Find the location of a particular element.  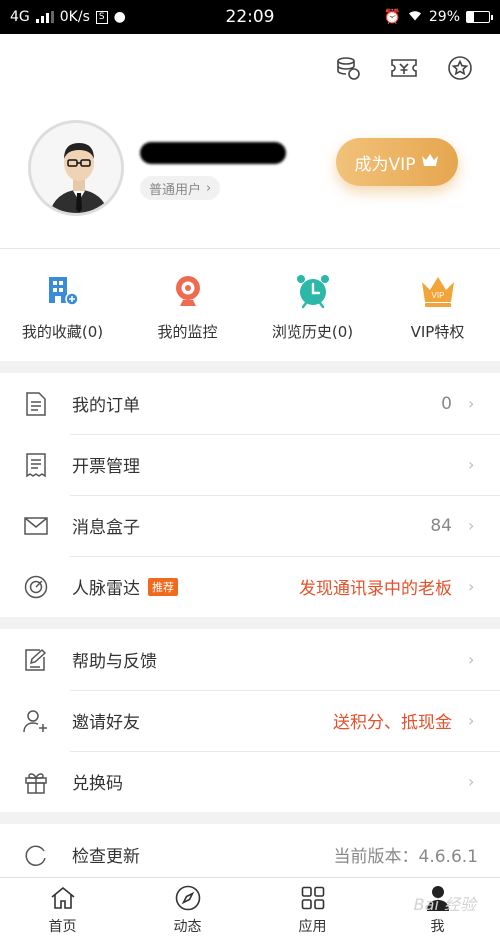

quick-history: 浏览历史(0) is located at coordinates (313, 305).